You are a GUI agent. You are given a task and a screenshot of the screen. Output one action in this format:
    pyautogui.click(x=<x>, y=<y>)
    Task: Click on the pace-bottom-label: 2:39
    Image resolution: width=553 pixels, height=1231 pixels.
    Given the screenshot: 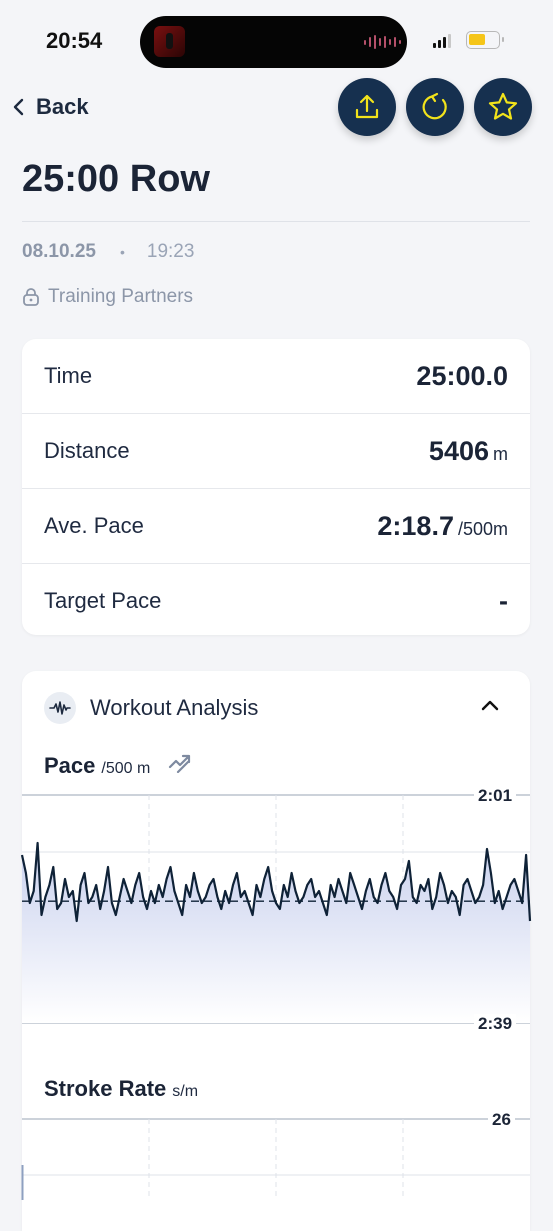 What is the action you would take?
    pyautogui.click(x=495, y=1024)
    